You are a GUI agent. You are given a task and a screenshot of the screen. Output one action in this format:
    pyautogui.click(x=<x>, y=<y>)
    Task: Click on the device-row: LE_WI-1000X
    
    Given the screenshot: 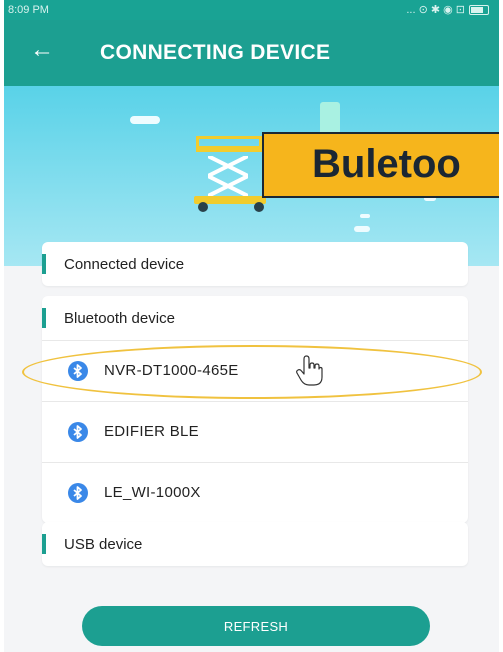 What is the action you would take?
    pyautogui.click(x=255, y=492)
    